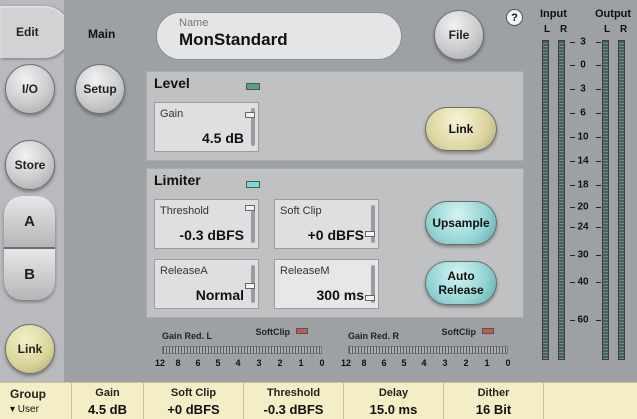 This screenshot has height=419, width=637. What do you see at coordinates (107, 409) in the screenshot?
I see `status-gain-value: 4.5 dB` at bounding box center [107, 409].